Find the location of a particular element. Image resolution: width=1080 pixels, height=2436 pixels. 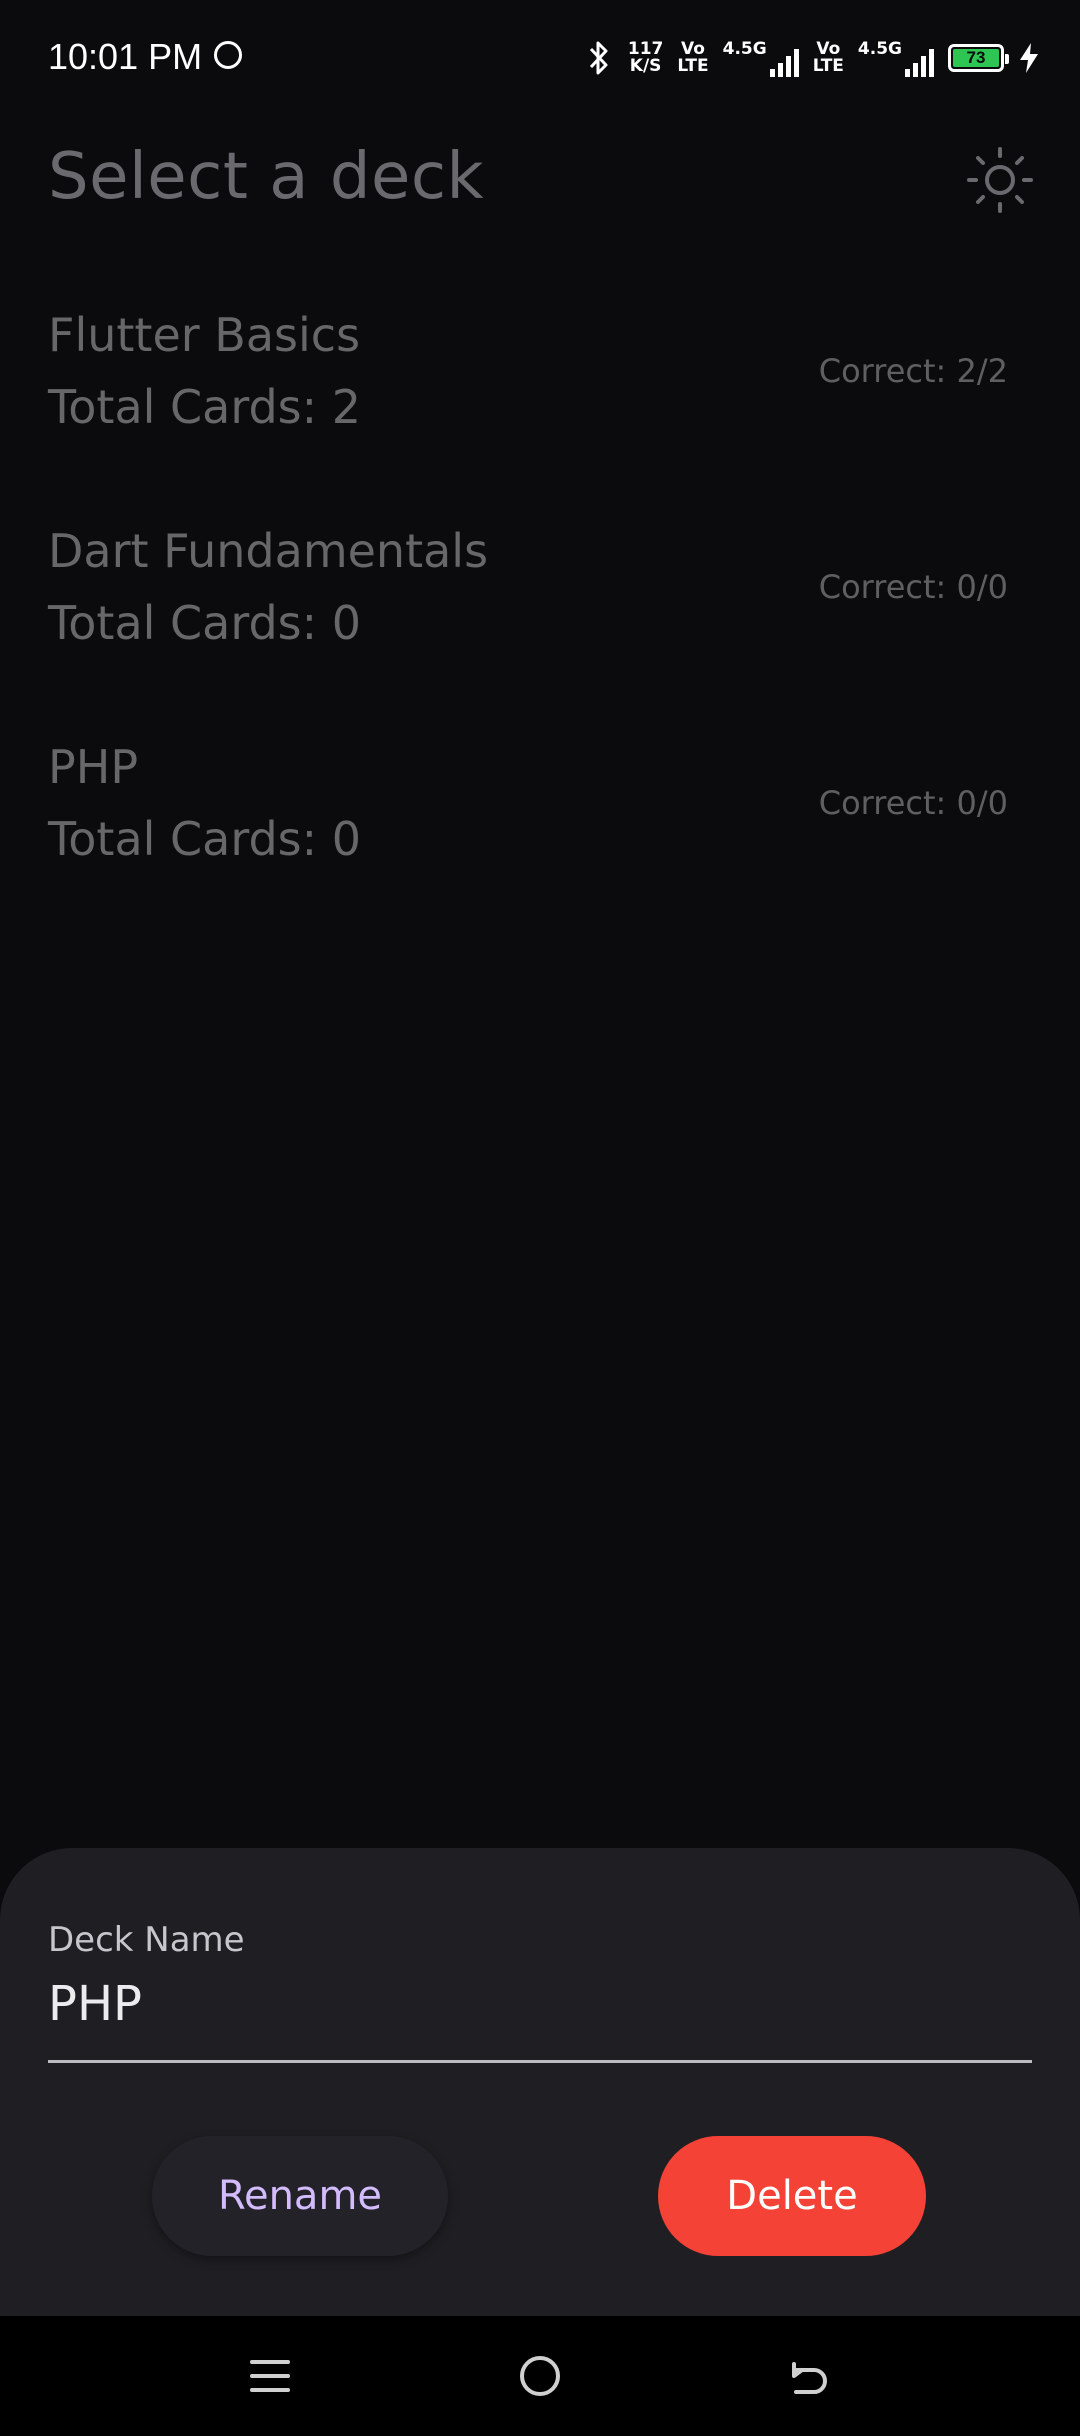

sim1-volte: Vo LTE is located at coordinates (692, 58).